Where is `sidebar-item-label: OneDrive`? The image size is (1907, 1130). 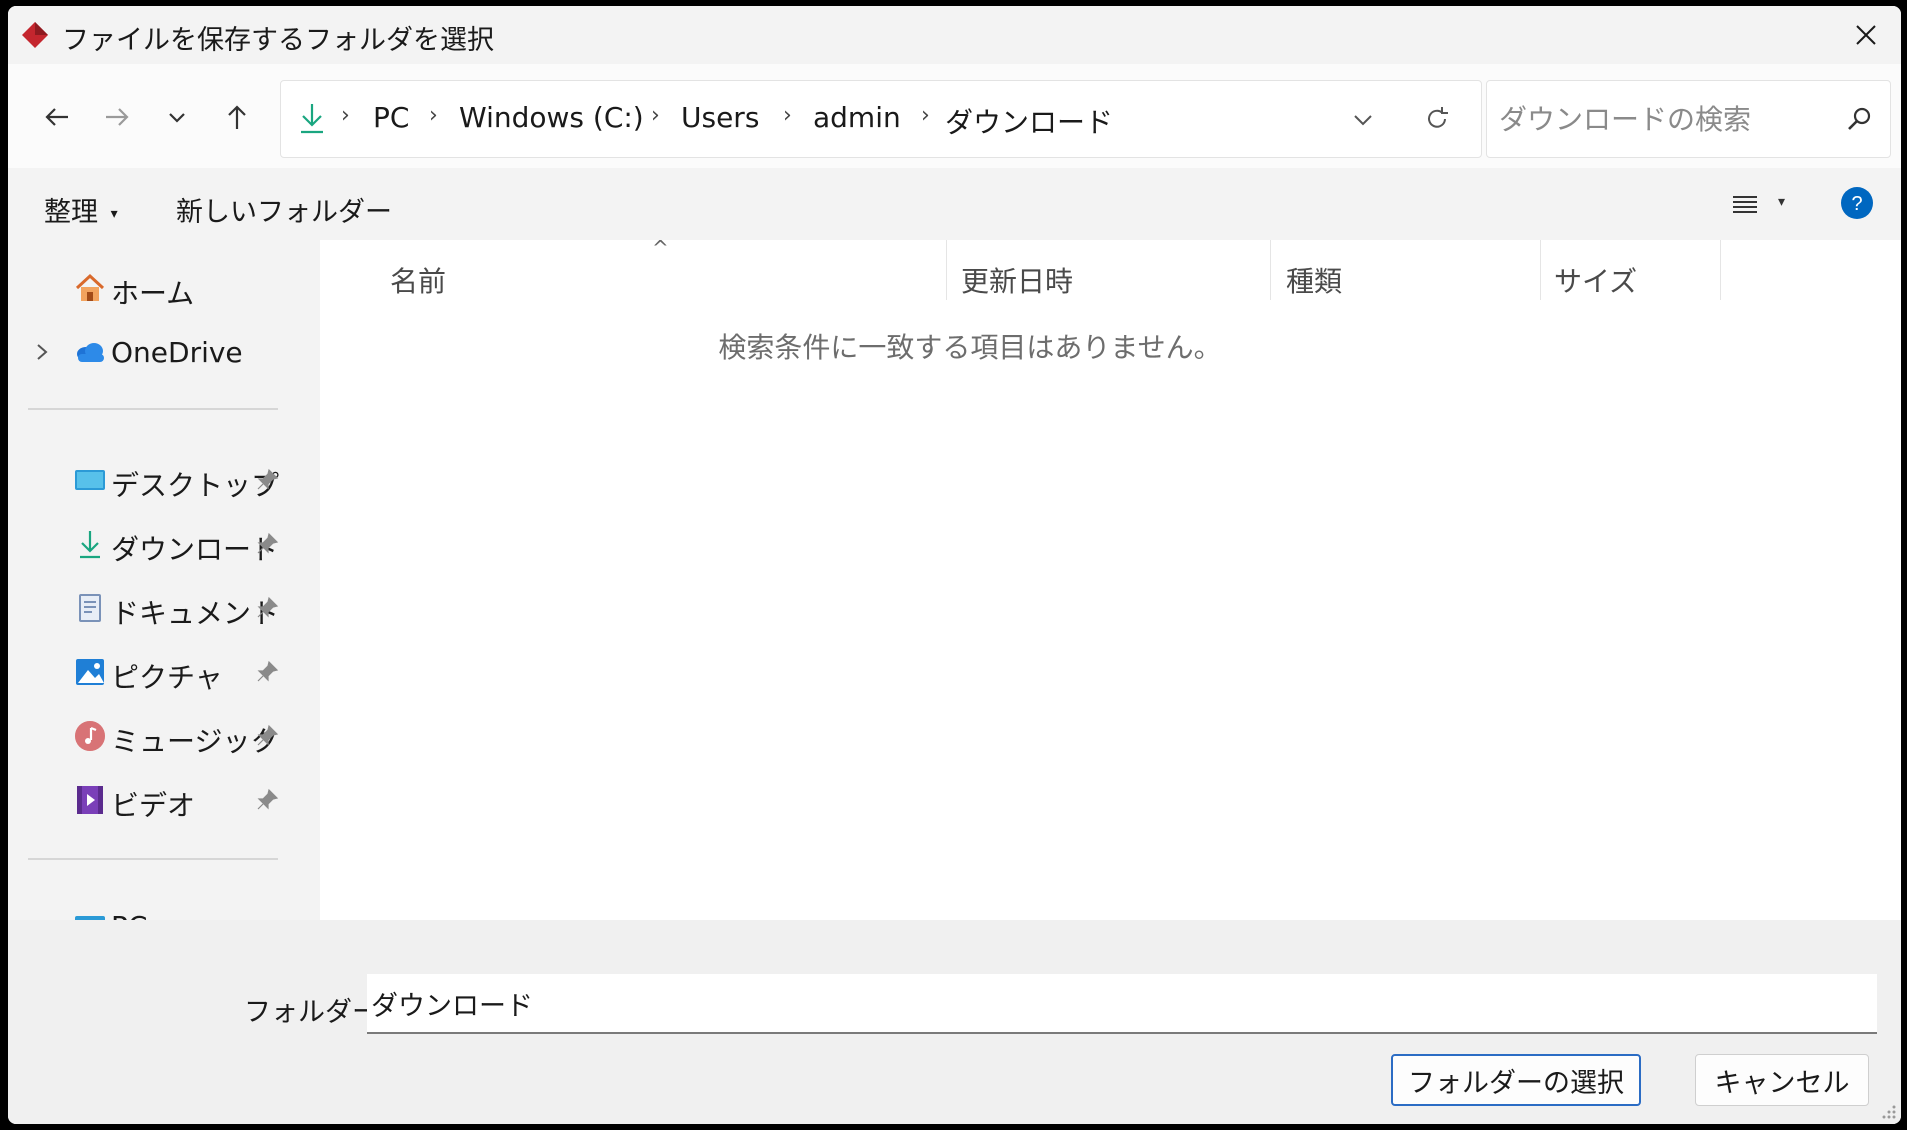 sidebar-item-label: OneDrive is located at coordinates (177, 352).